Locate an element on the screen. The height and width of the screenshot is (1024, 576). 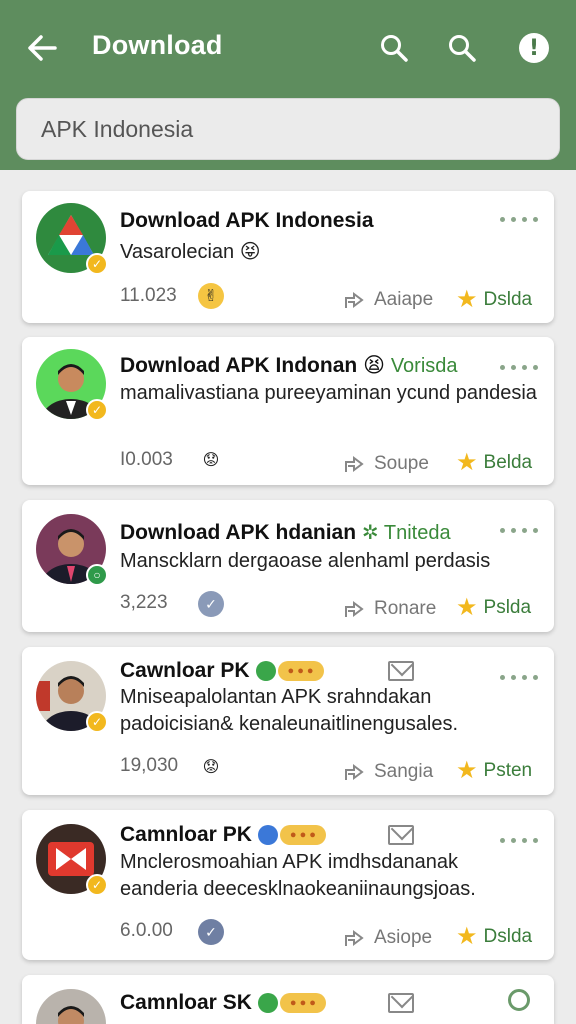
sparkle-icon: ✲ is located at coordinates (370, 533).